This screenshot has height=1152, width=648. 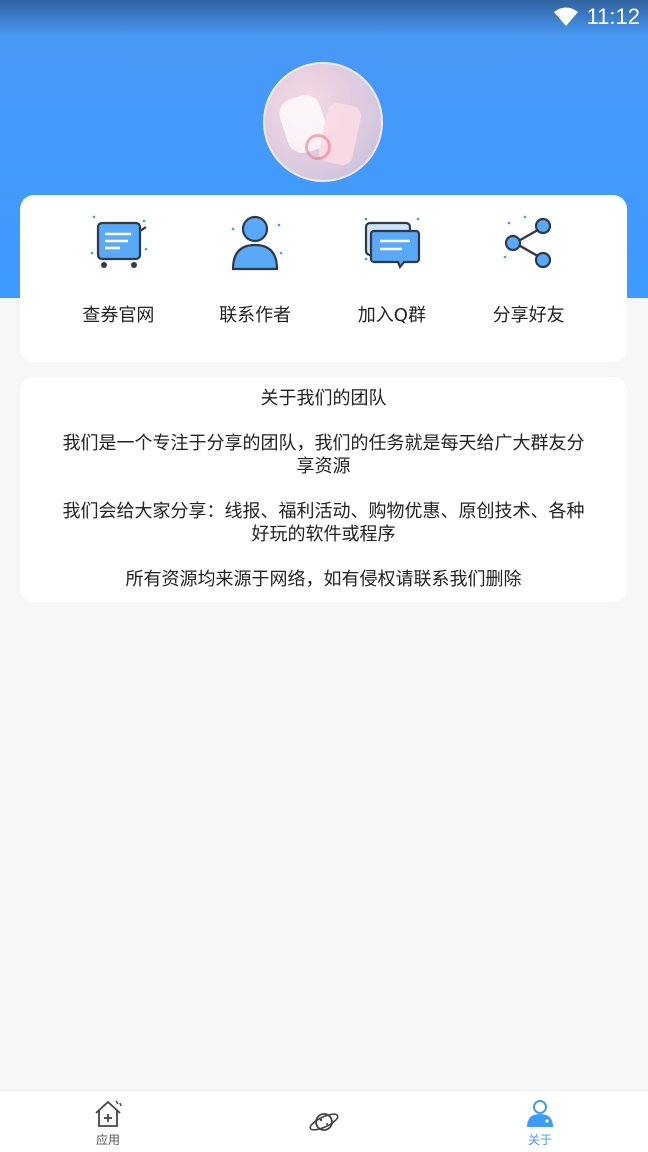 What do you see at coordinates (257, 243) in the screenshot?
I see `user-icon` at bounding box center [257, 243].